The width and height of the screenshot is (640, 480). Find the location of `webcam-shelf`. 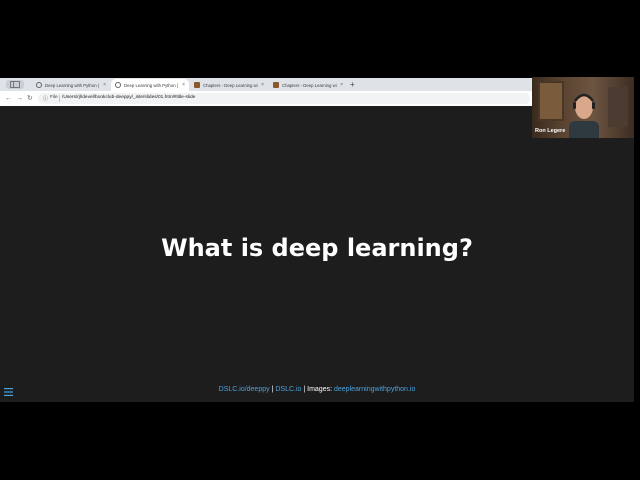

webcam-shelf is located at coordinates (618, 107).